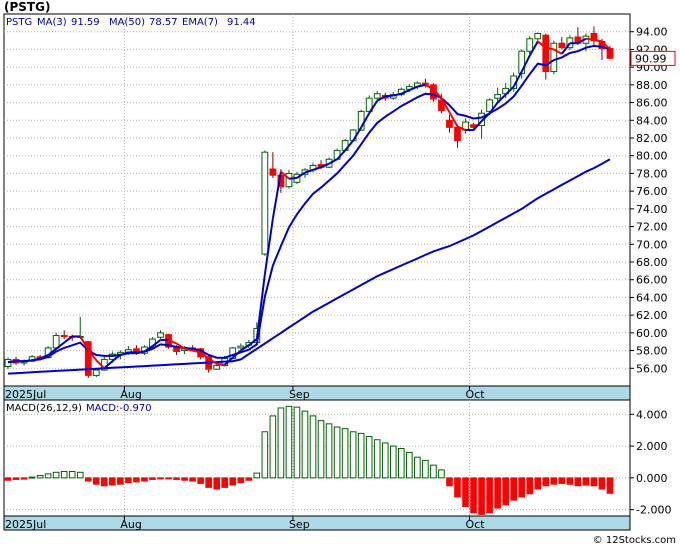 The image size is (680, 546). What do you see at coordinates (130, 524) in the screenshot?
I see `macd-date-tick-label: Aug` at bounding box center [130, 524].